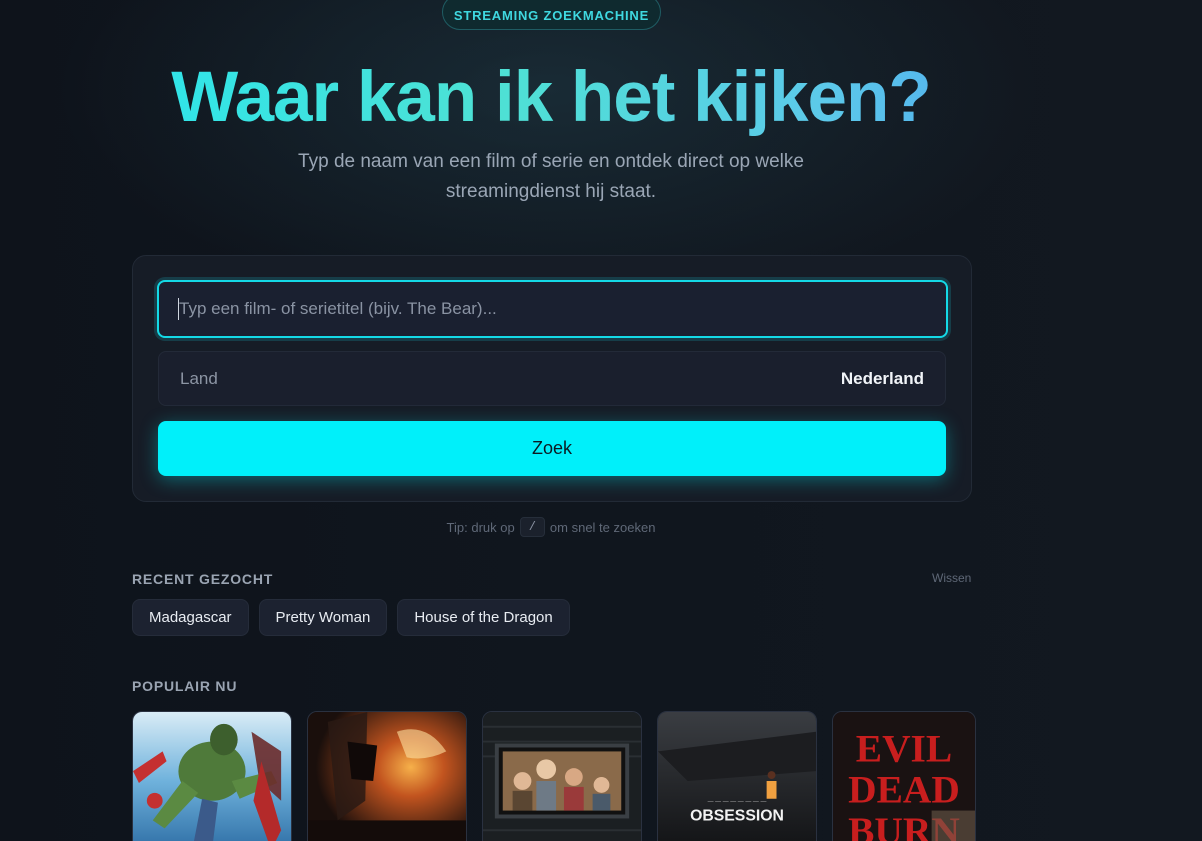 The height and width of the screenshot is (841, 1202). What do you see at coordinates (602, 527) in the screenshot?
I see `tip-text-after: om snel te zoeken` at bounding box center [602, 527].